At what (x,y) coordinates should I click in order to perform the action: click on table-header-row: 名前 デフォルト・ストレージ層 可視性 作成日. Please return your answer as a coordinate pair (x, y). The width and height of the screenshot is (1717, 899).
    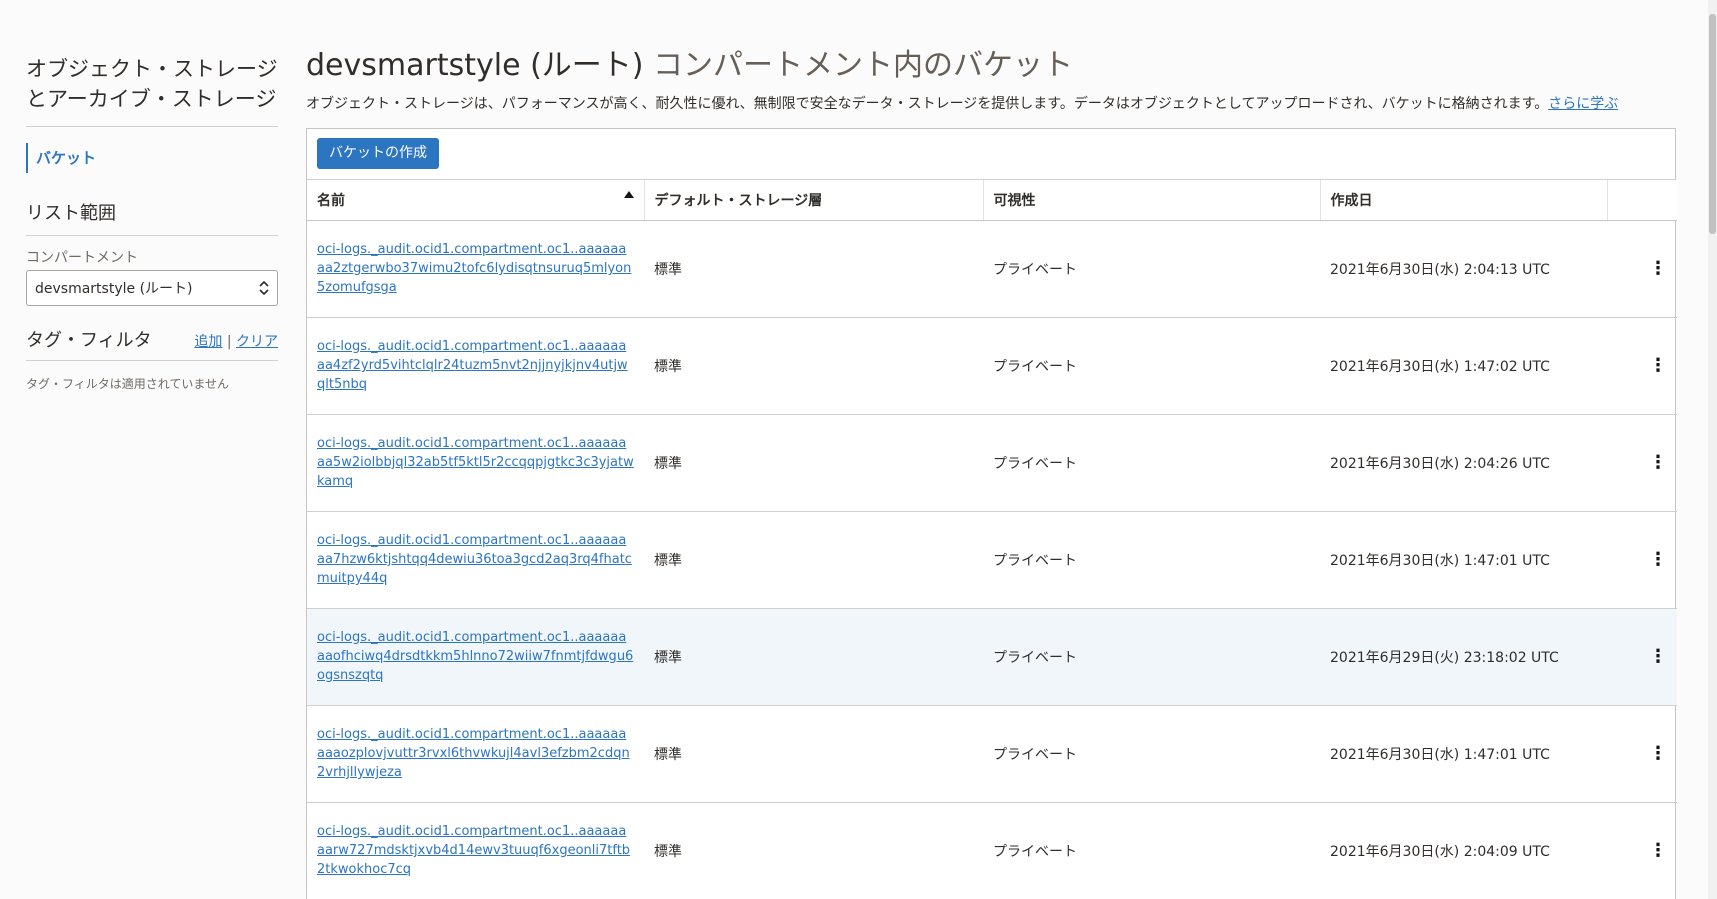
    Looking at the image, I should click on (992, 200).